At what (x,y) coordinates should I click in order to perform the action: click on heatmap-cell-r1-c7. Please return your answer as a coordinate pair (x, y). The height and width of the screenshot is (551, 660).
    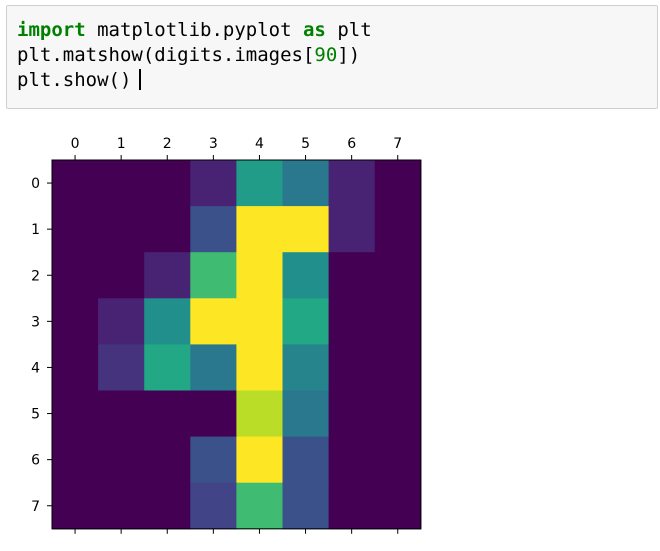
    Looking at the image, I should click on (398, 229).